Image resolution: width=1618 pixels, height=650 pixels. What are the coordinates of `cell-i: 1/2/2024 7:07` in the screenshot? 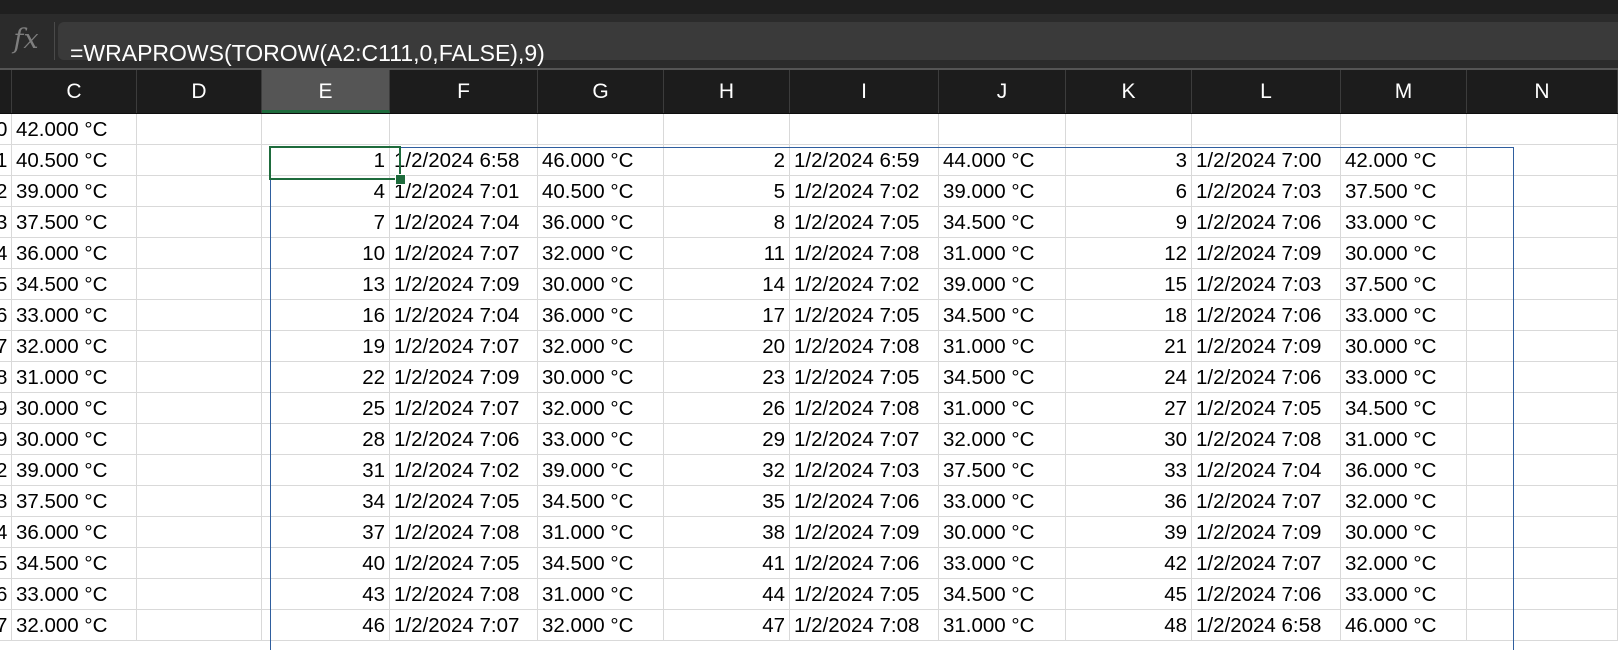 It's located at (864, 439).